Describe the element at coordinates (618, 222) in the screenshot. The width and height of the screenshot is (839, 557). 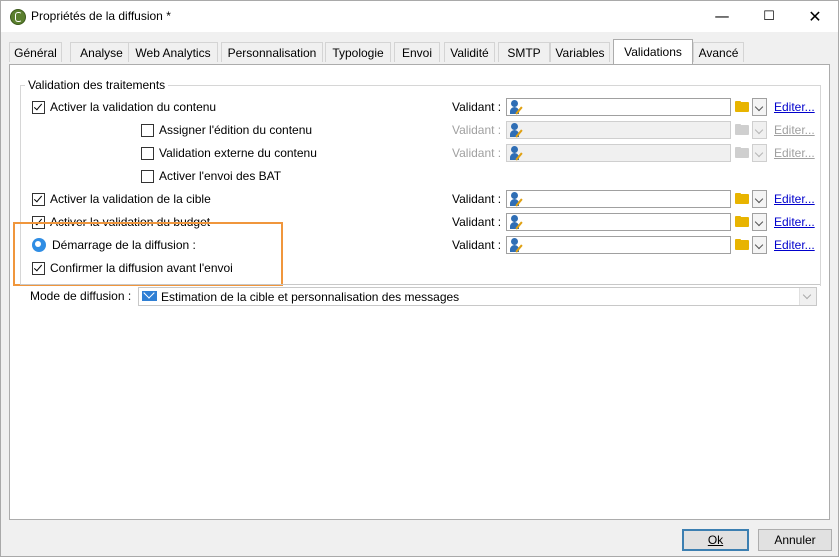
I see `budget-validant-field` at that location.